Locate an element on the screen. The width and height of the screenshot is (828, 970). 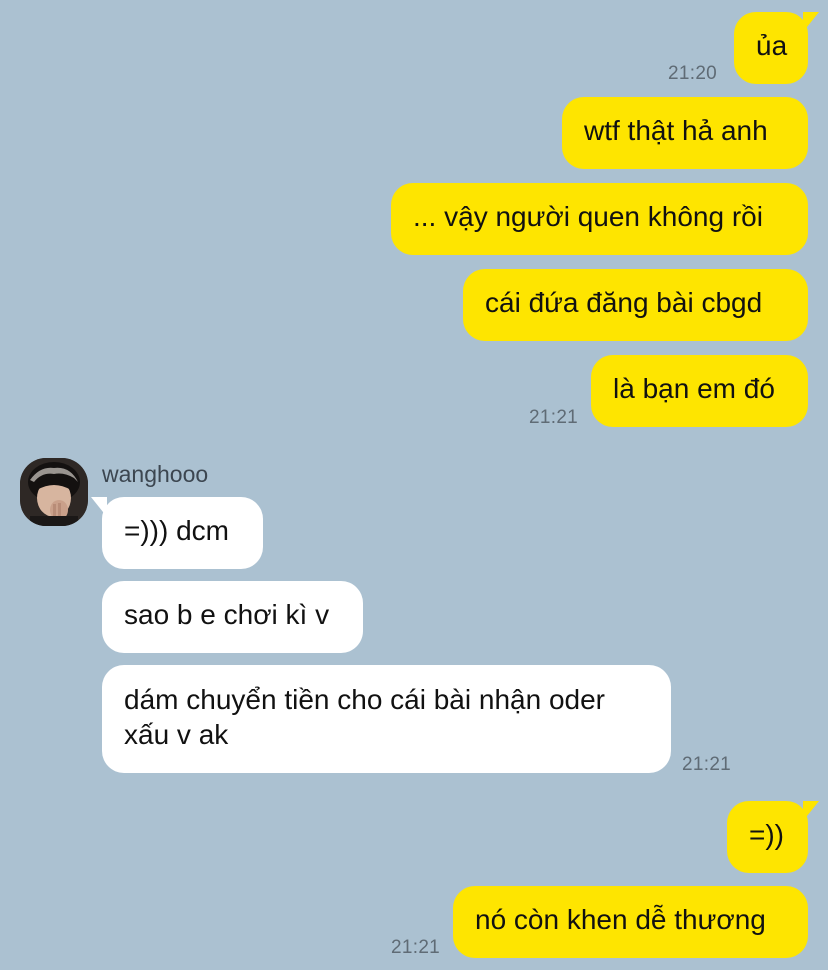
message-text: nó còn khen dễ thương is located at coordinates (620, 919).